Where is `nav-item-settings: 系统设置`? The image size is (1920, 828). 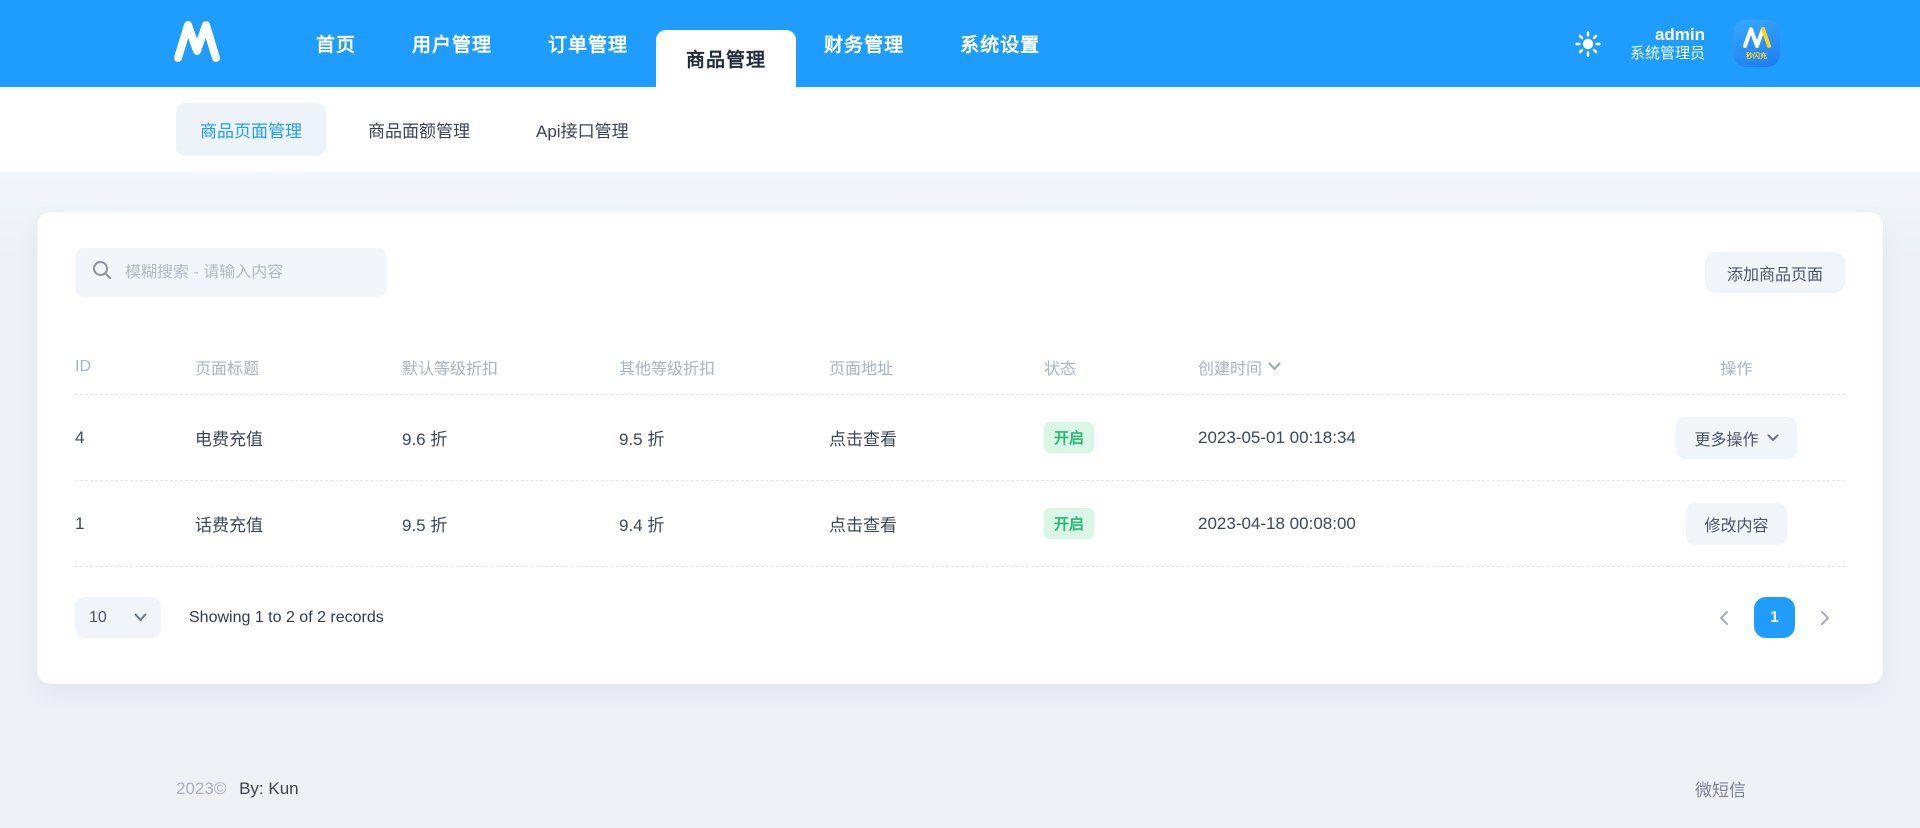 nav-item-settings: 系统设置 is located at coordinates (1000, 43).